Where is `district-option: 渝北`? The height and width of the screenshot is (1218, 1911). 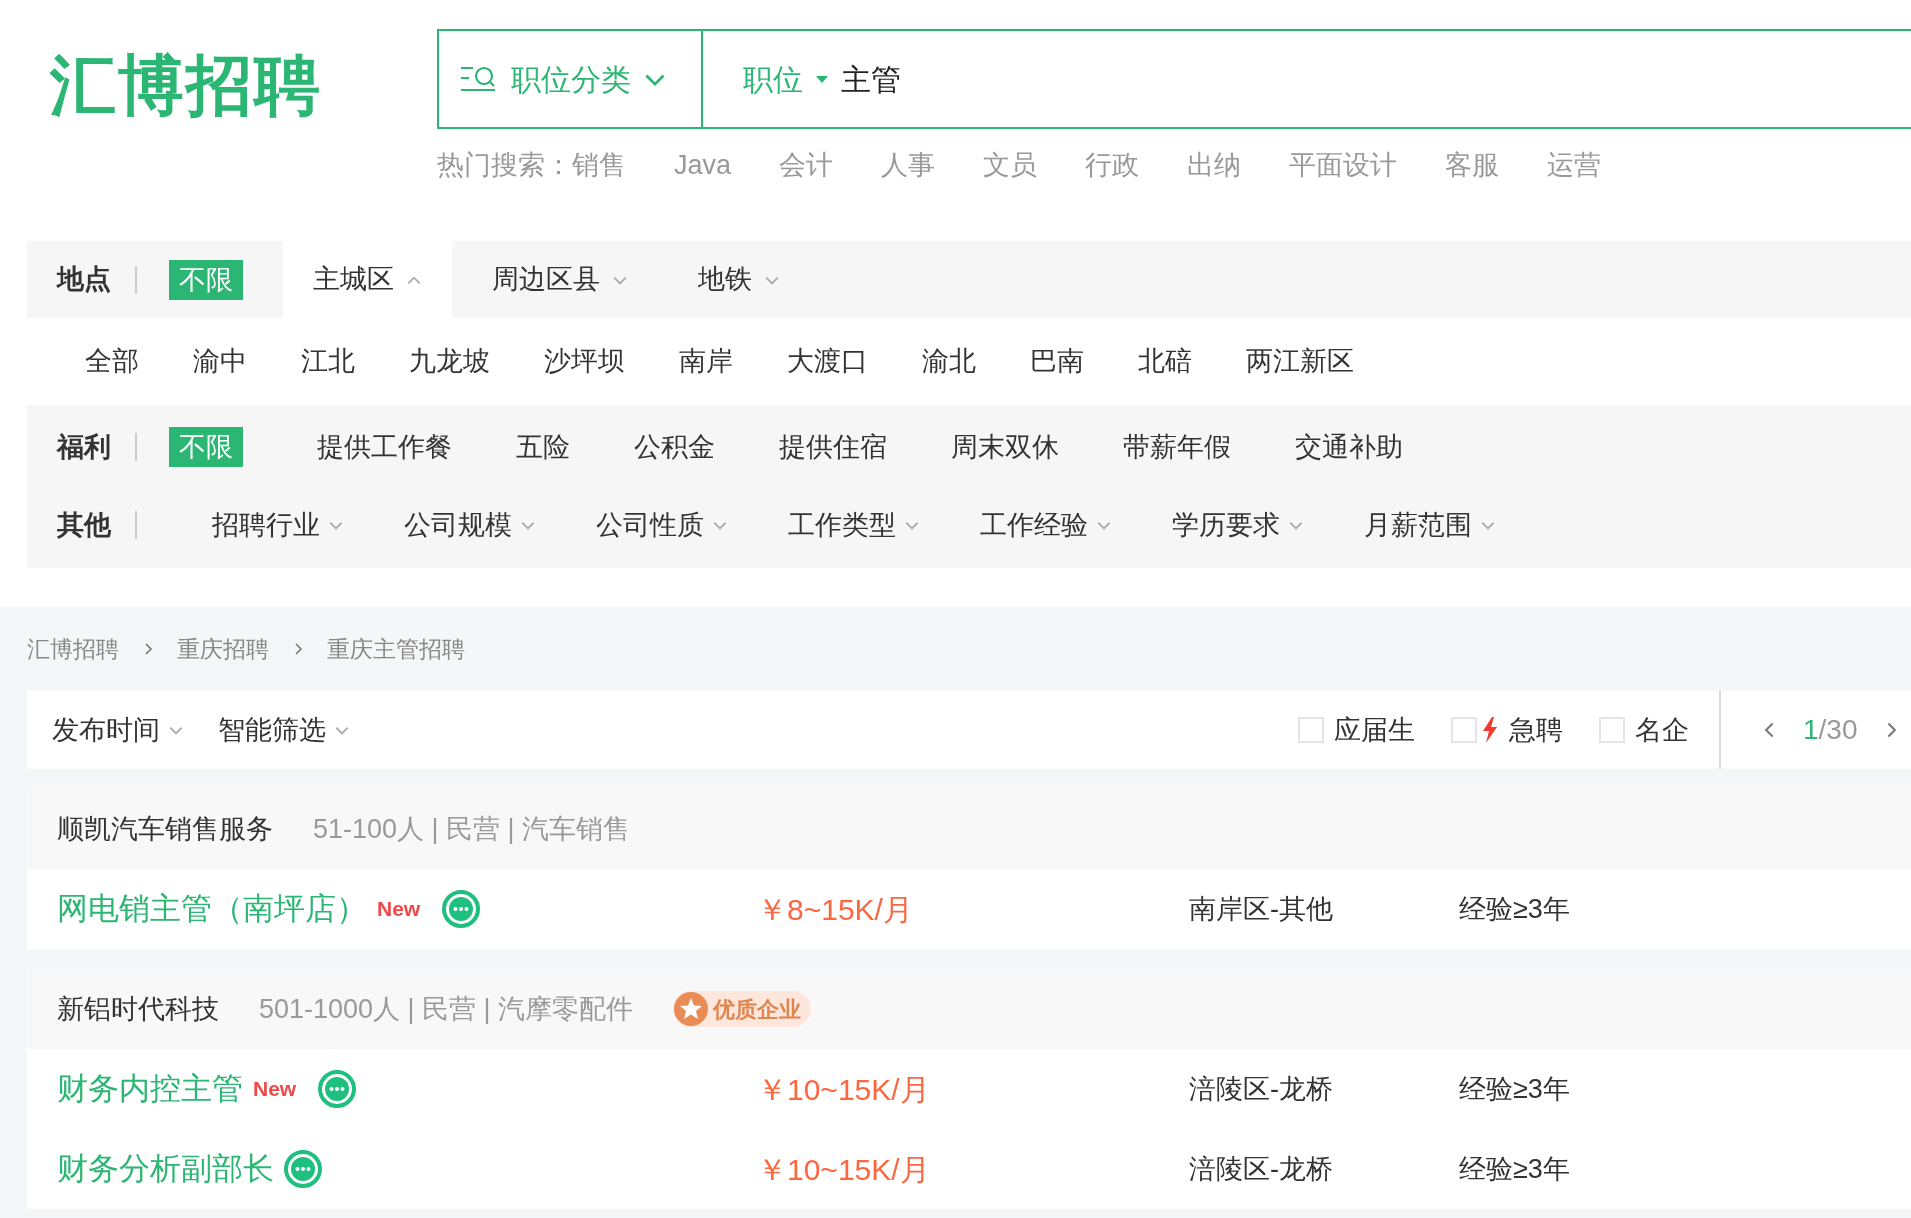
district-option: 渝北 is located at coordinates (949, 361).